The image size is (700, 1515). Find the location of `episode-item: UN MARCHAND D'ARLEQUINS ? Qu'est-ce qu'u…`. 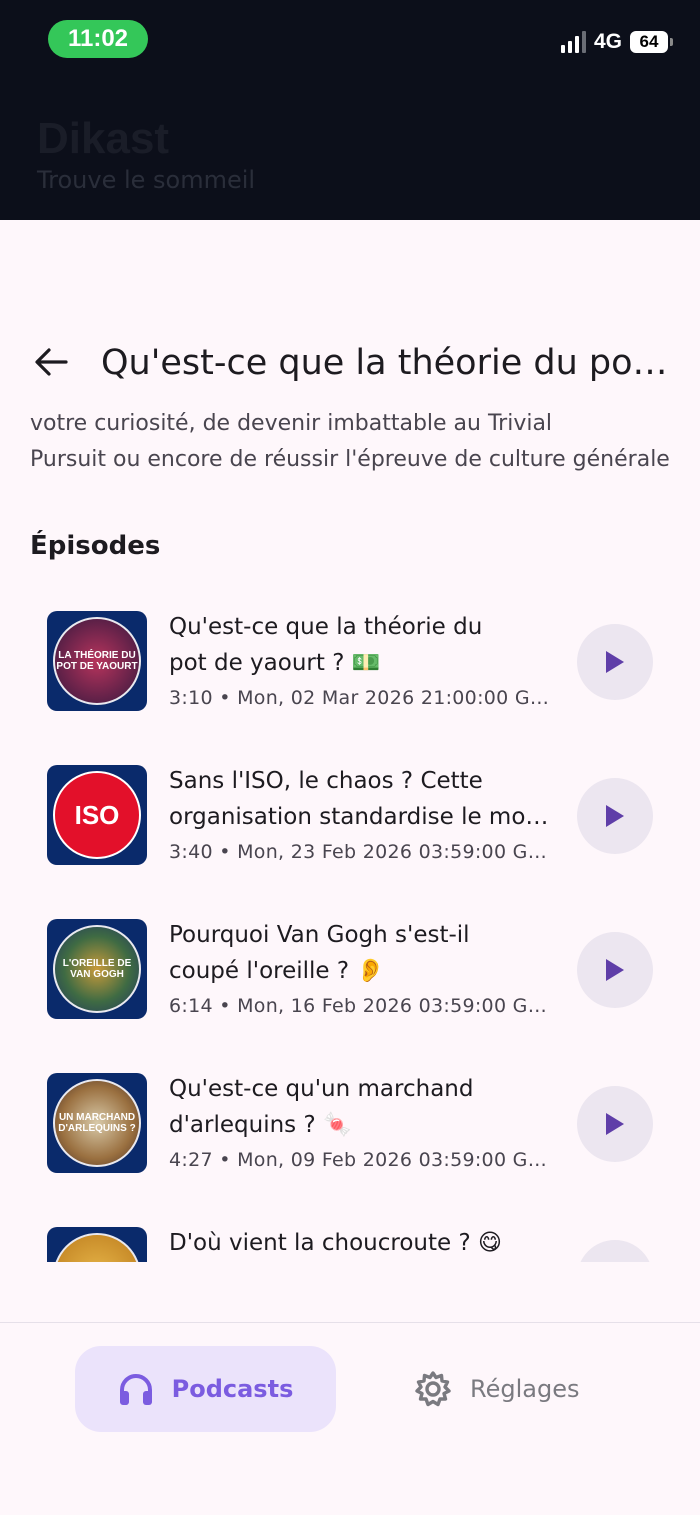

episode-item: UN MARCHAND D'ARLEQUINS ? Qu'est-ce qu'u… is located at coordinates (350, 1138).